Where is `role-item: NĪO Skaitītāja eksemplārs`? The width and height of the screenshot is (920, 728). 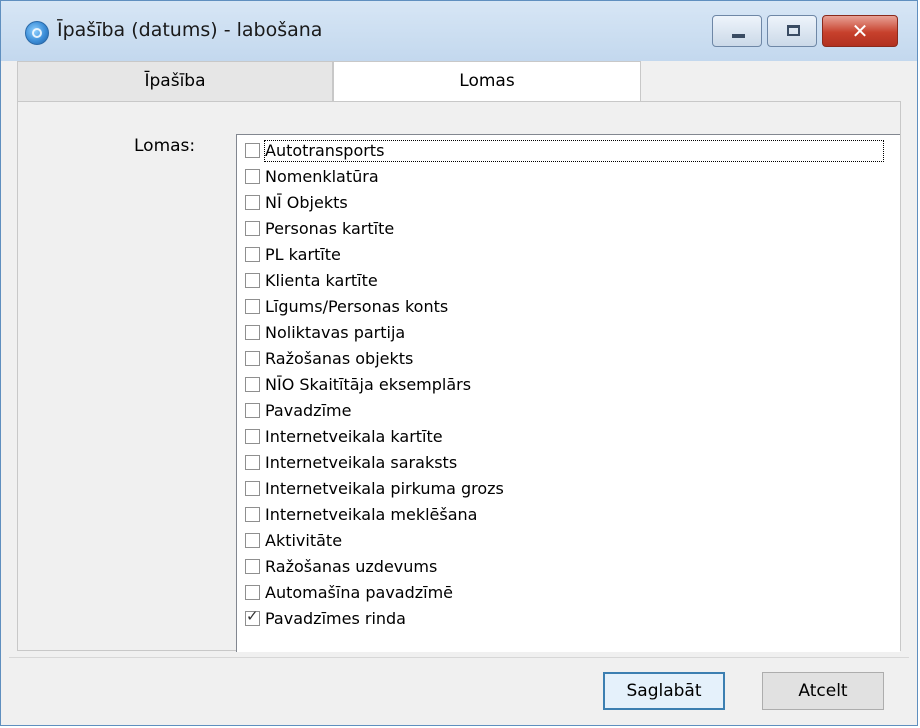 role-item: NĪO Skaitītāja eksemplārs is located at coordinates (358, 384).